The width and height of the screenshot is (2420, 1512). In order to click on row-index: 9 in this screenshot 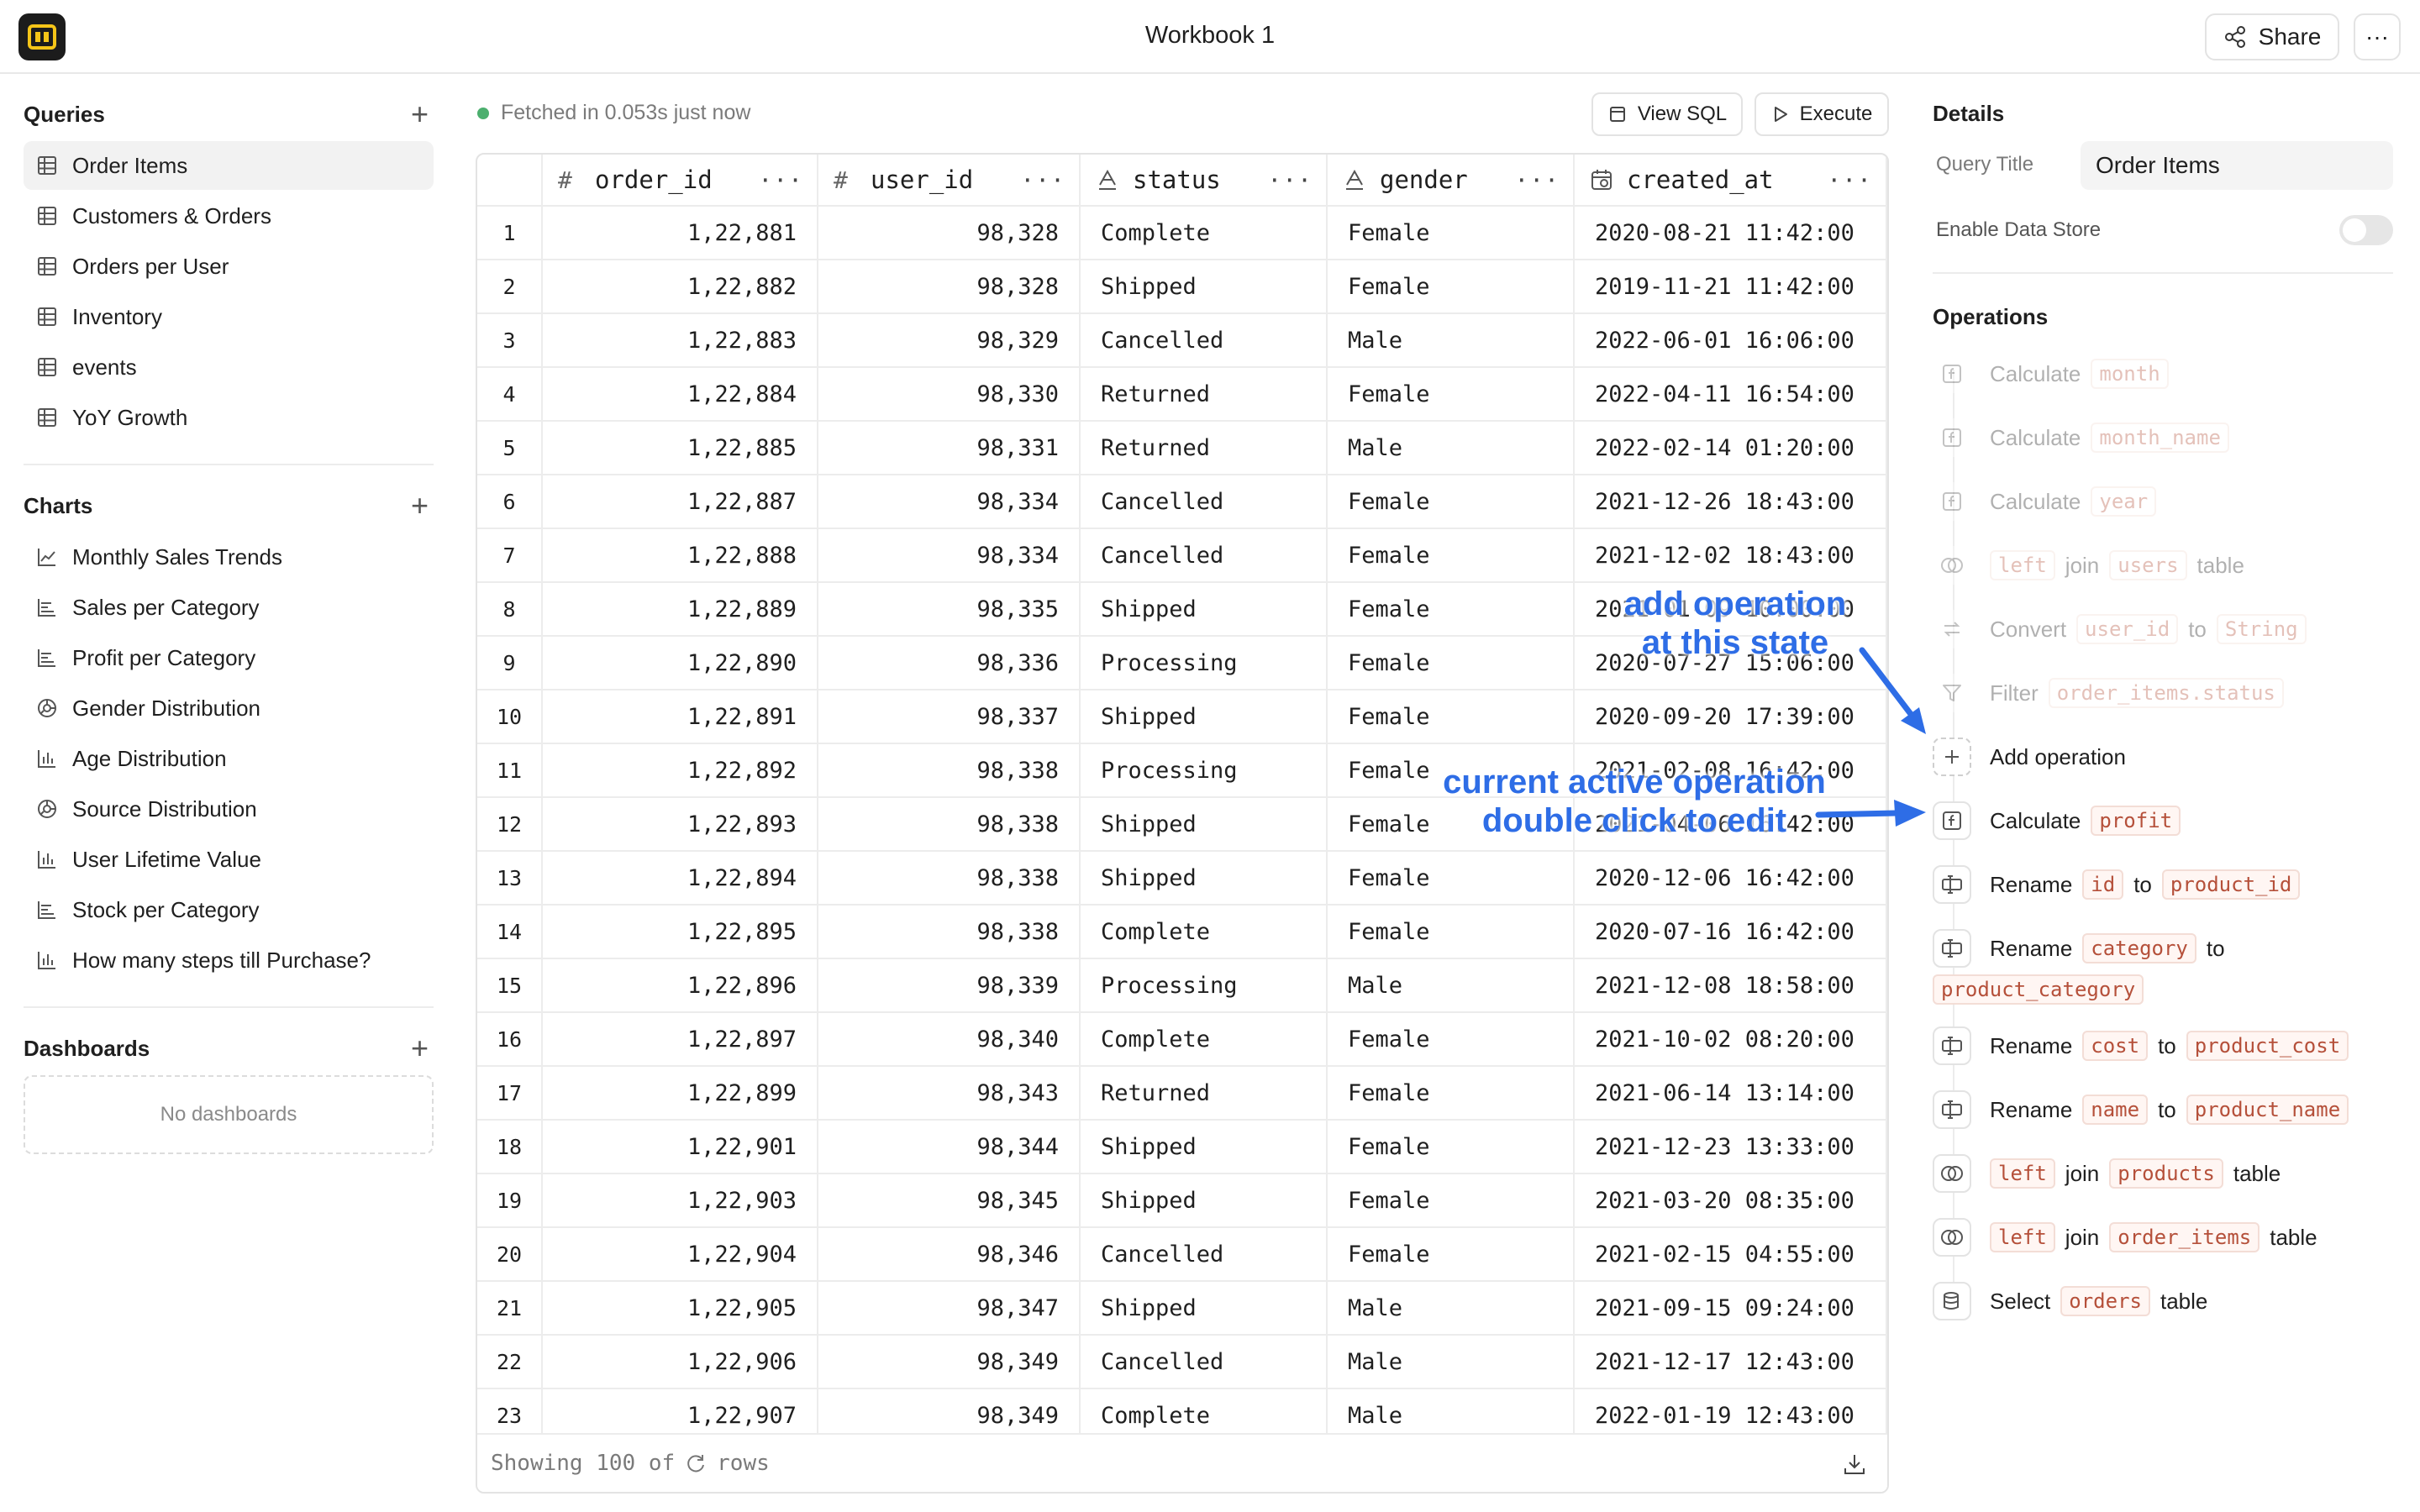, I will do `click(510, 663)`.